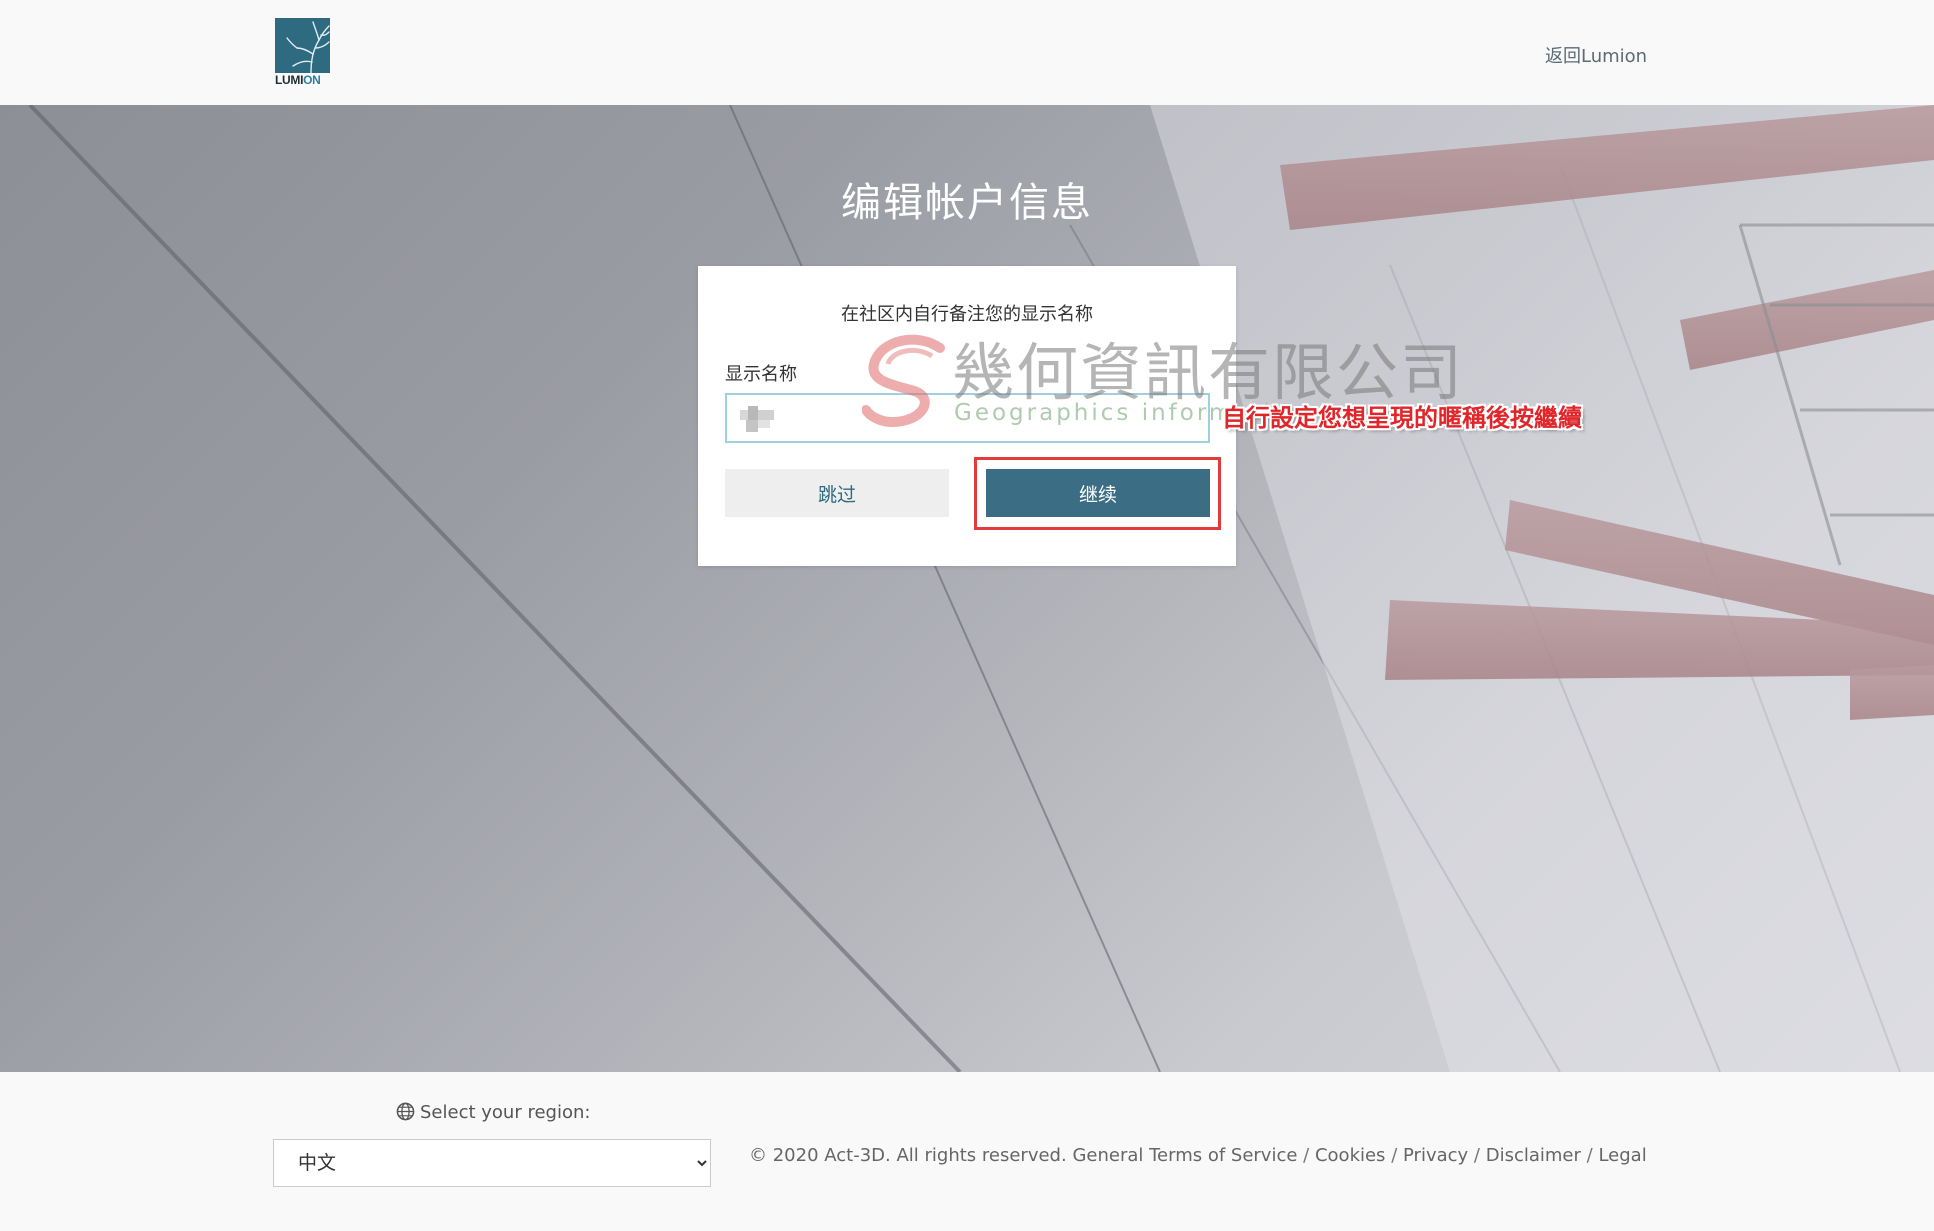  Describe the element at coordinates (493, 1112) in the screenshot. I see `region-label: Select your region:` at that location.